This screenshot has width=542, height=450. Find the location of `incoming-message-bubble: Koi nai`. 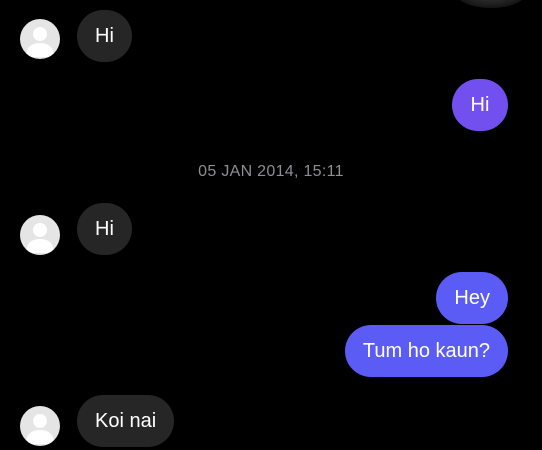

incoming-message-bubble: Koi nai is located at coordinates (126, 421).